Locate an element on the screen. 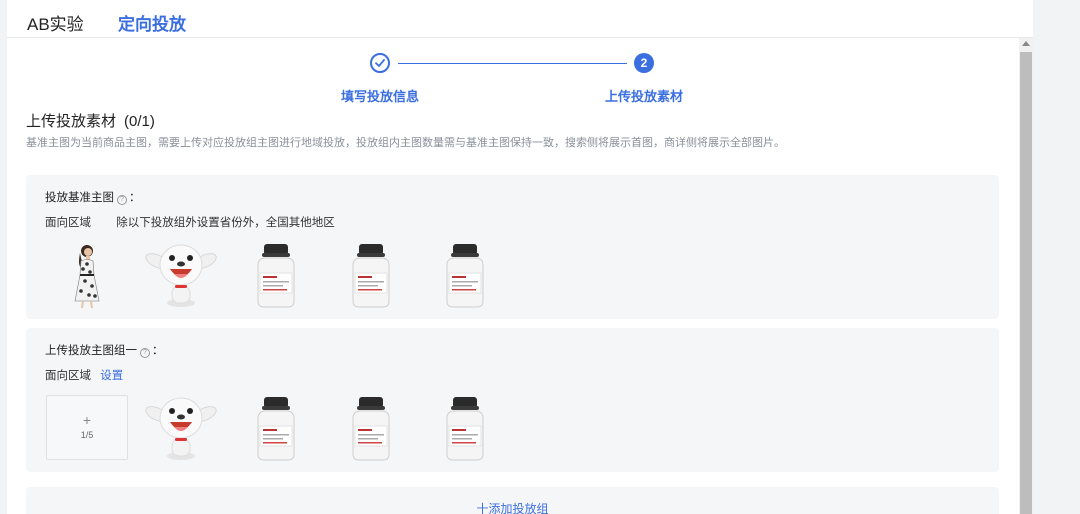  section-title: 上传投放素材 (0/1) is located at coordinates (90, 120).